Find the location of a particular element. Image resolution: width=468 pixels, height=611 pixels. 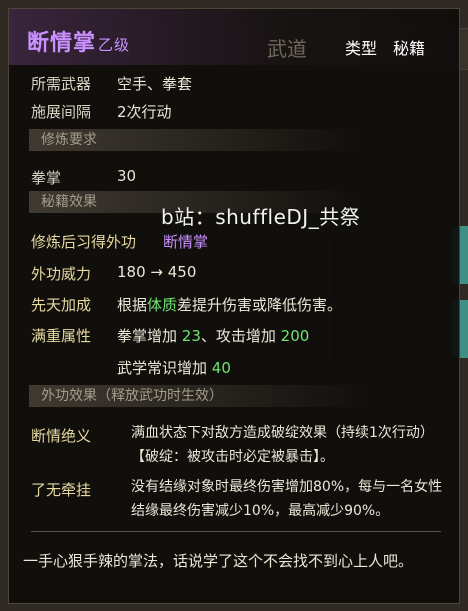

divider is located at coordinates (236, 531).